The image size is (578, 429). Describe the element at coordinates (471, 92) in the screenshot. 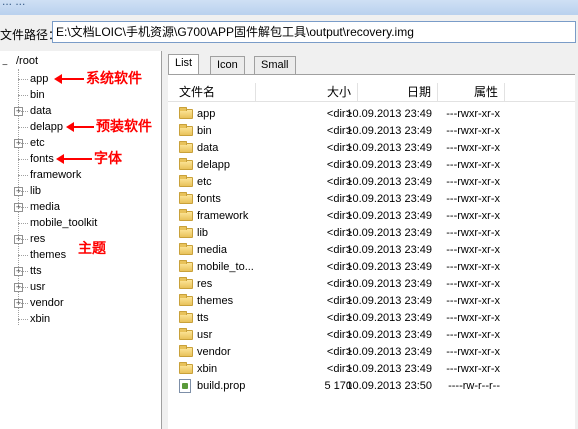

I see `column-header-attr: 属性` at that location.